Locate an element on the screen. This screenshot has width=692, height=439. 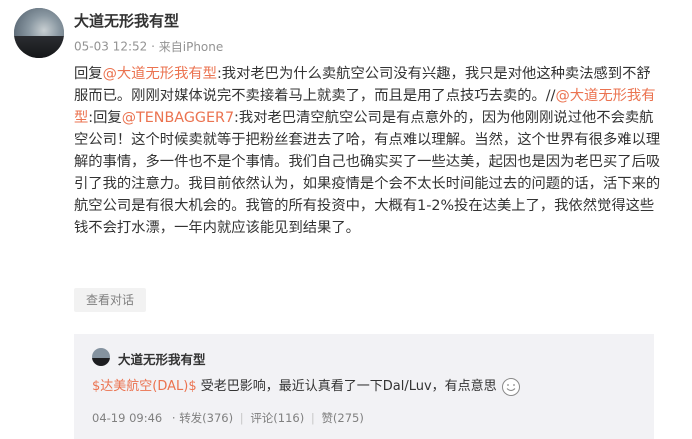
avatar-sky is located at coordinates (39, 22).